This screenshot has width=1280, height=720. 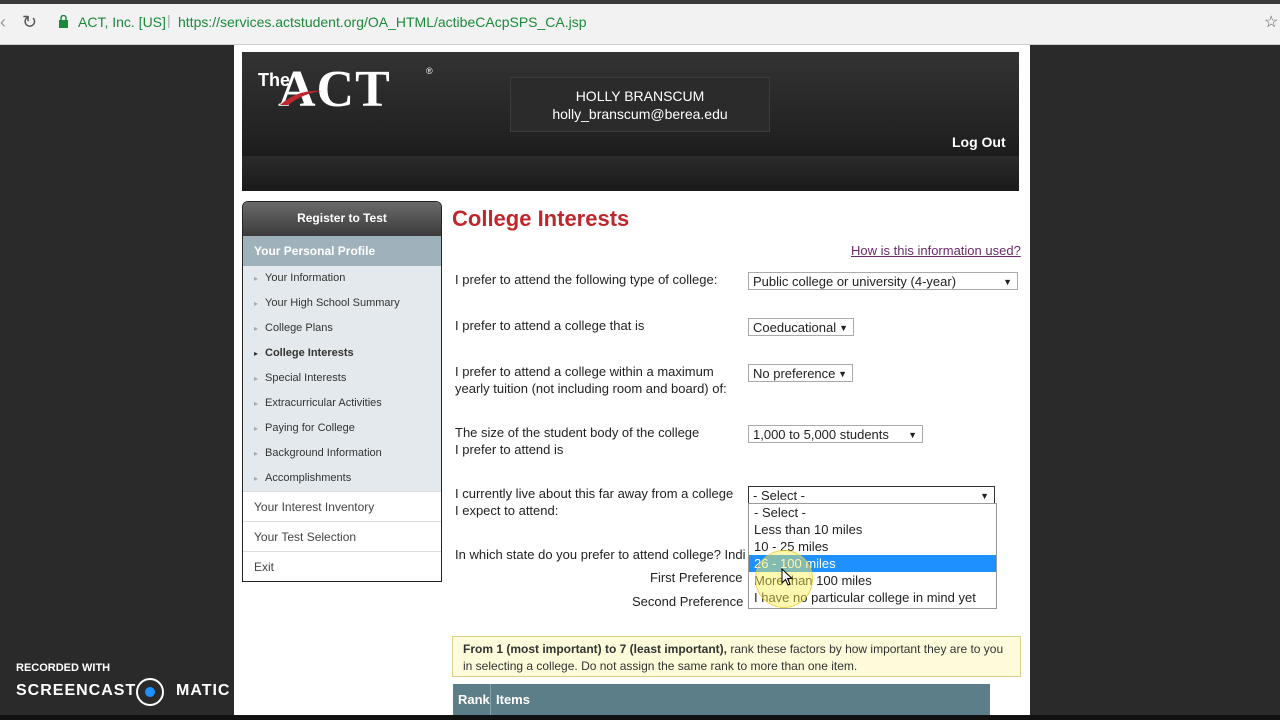 I want to click on sidebar-section-personal-profile: Your Personal Profile, so click(x=342, y=251).